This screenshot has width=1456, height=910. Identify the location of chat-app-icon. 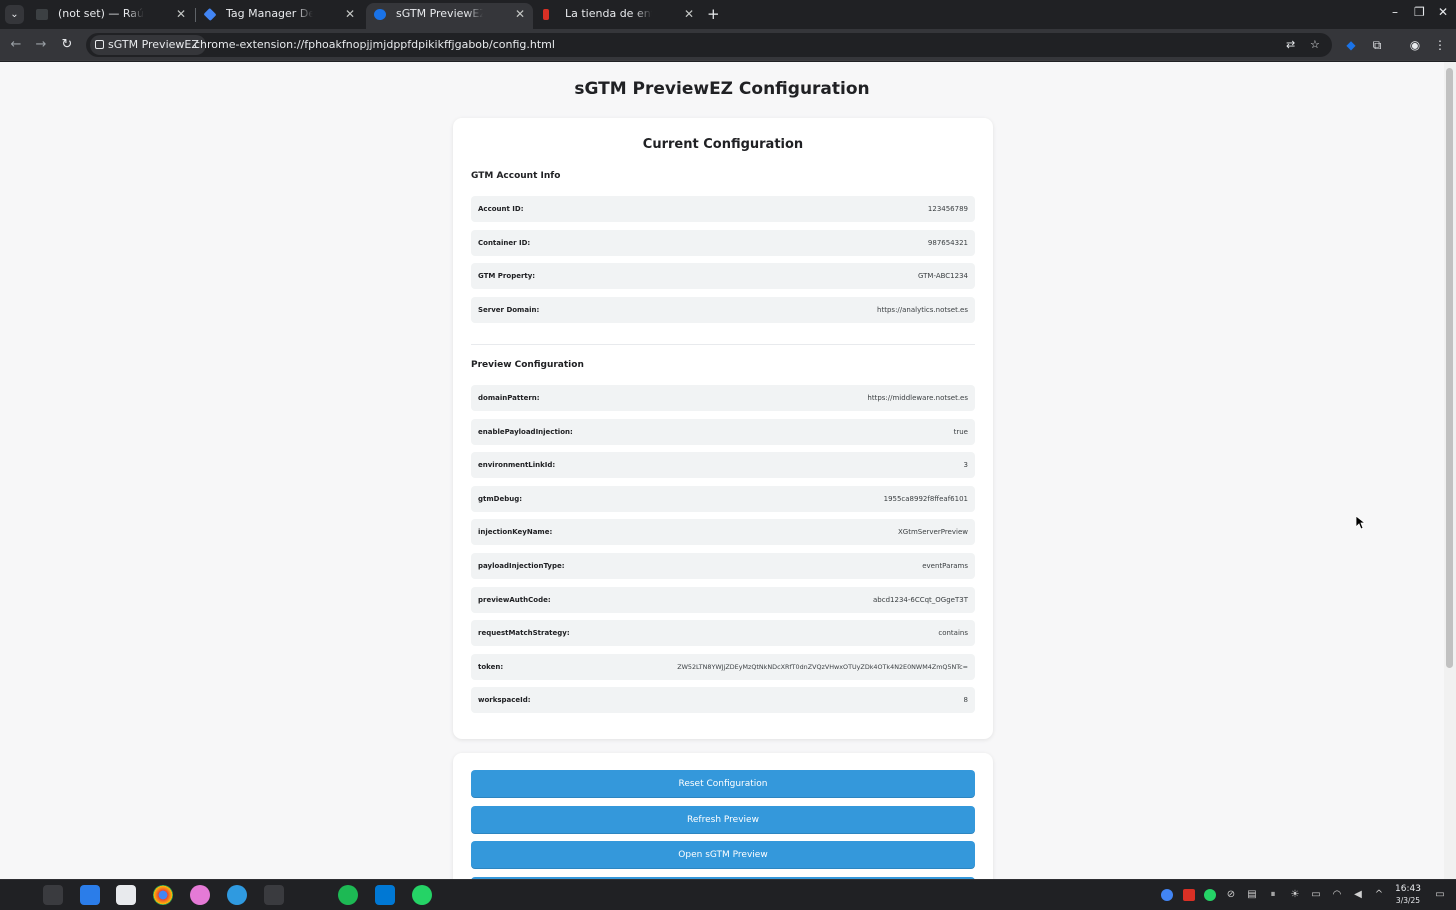
(200, 895).